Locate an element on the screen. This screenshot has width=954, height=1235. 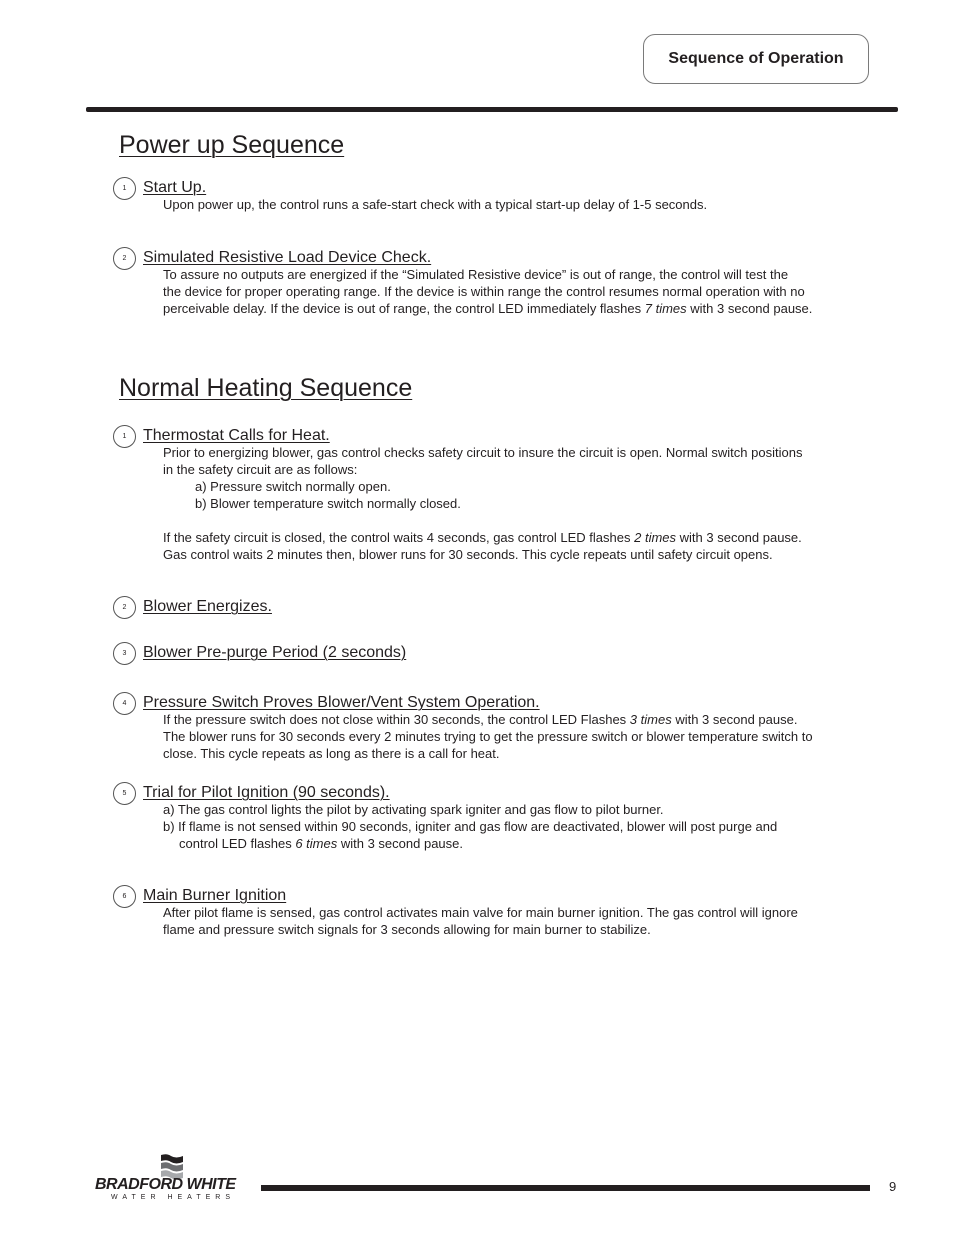
brand-subtitle: WATER HEATERS is located at coordinates (173, 1197).